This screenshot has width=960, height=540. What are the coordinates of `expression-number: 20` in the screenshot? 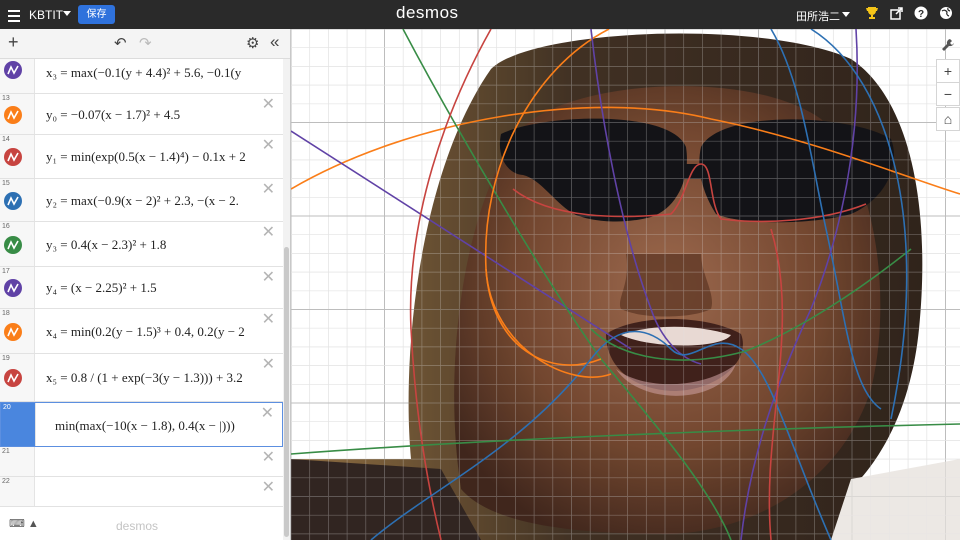 It's located at (7, 407).